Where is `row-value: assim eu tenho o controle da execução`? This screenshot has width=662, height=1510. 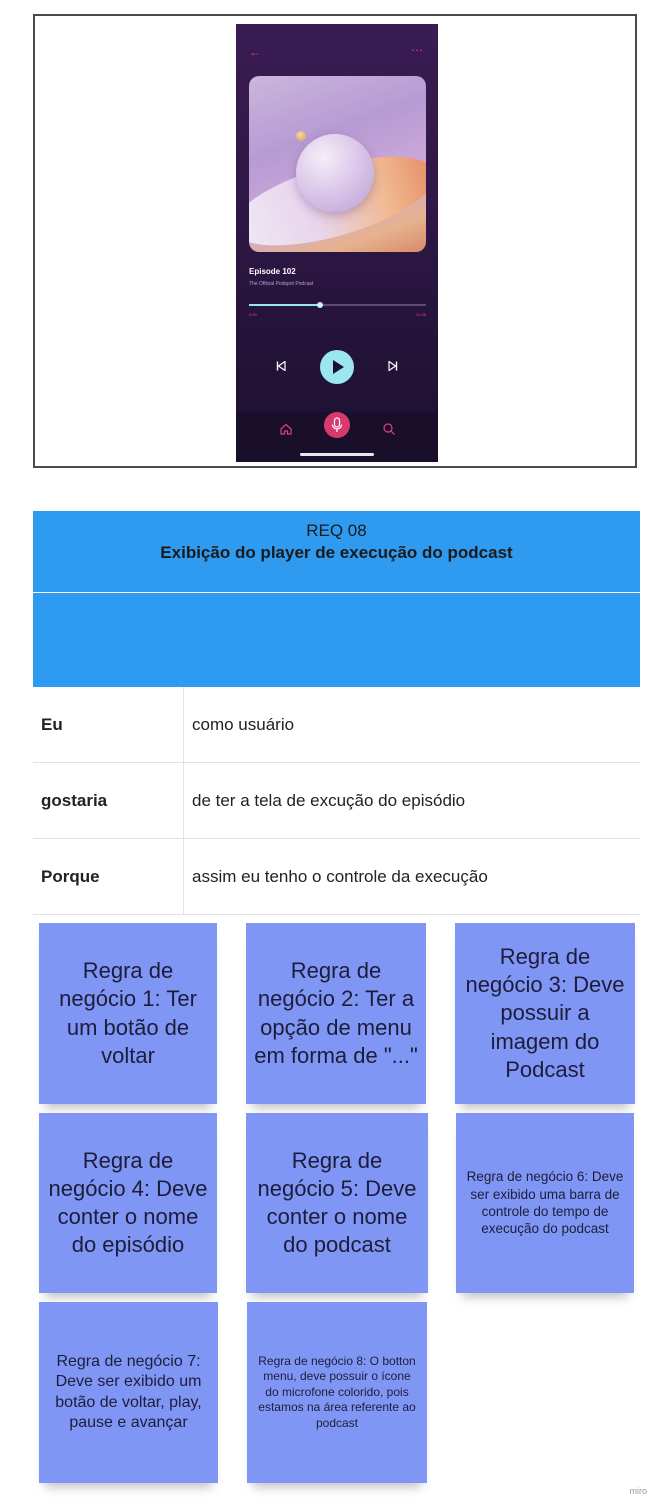 row-value: assim eu tenho o controle da execução is located at coordinates (411, 876).